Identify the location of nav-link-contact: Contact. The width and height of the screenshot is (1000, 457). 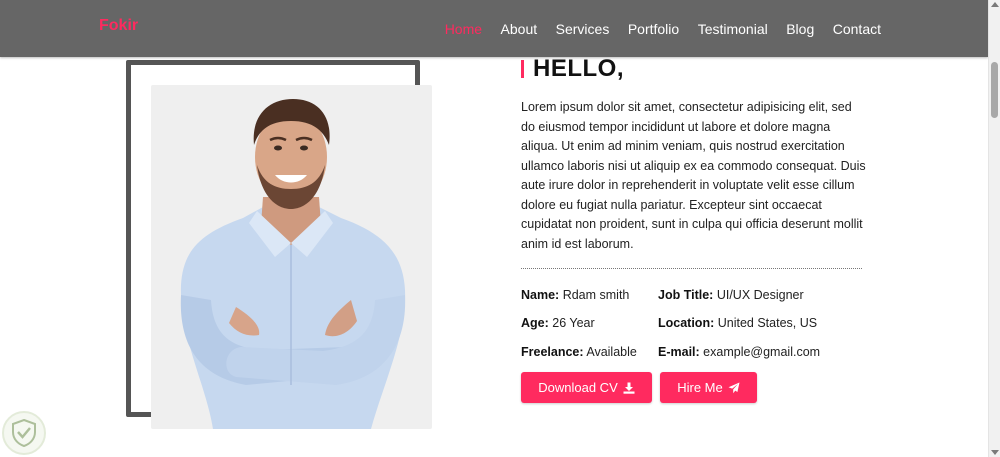
(857, 29).